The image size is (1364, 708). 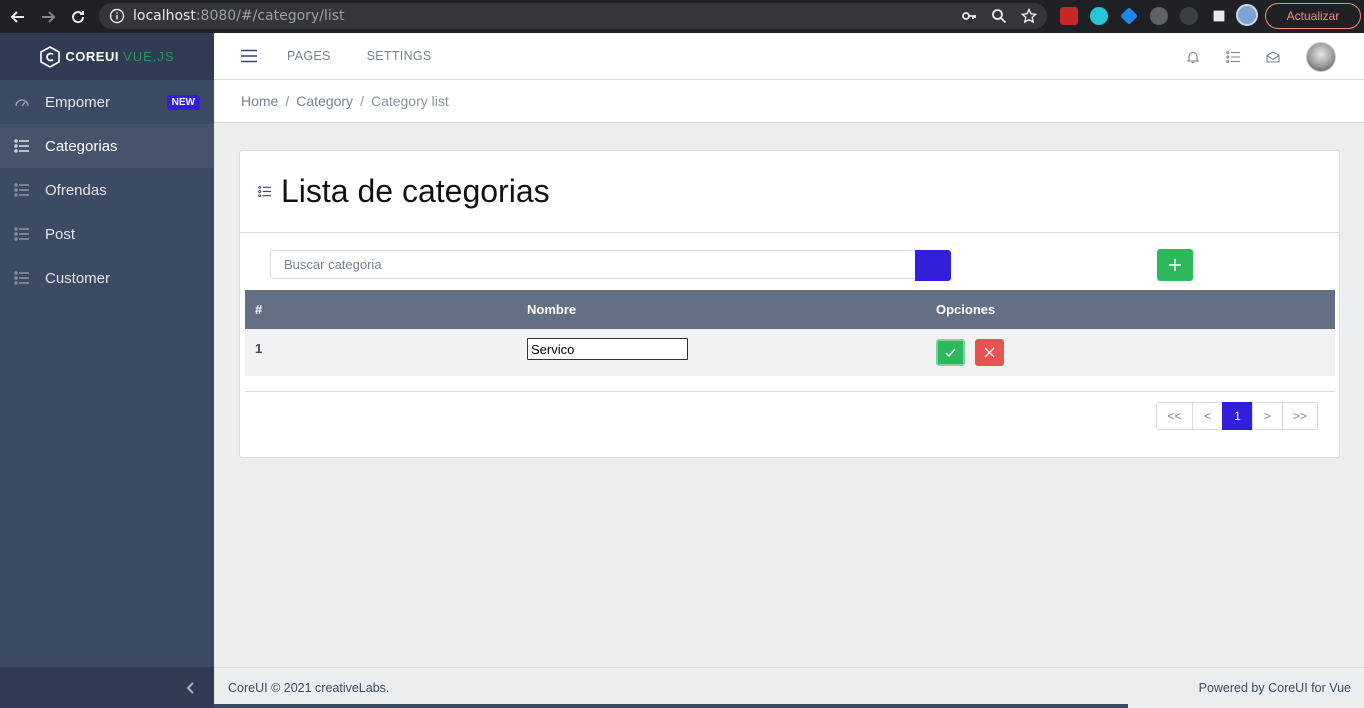 What do you see at coordinates (721, 309) in the screenshot?
I see `column-header-nombre: Nombre` at bounding box center [721, 309].